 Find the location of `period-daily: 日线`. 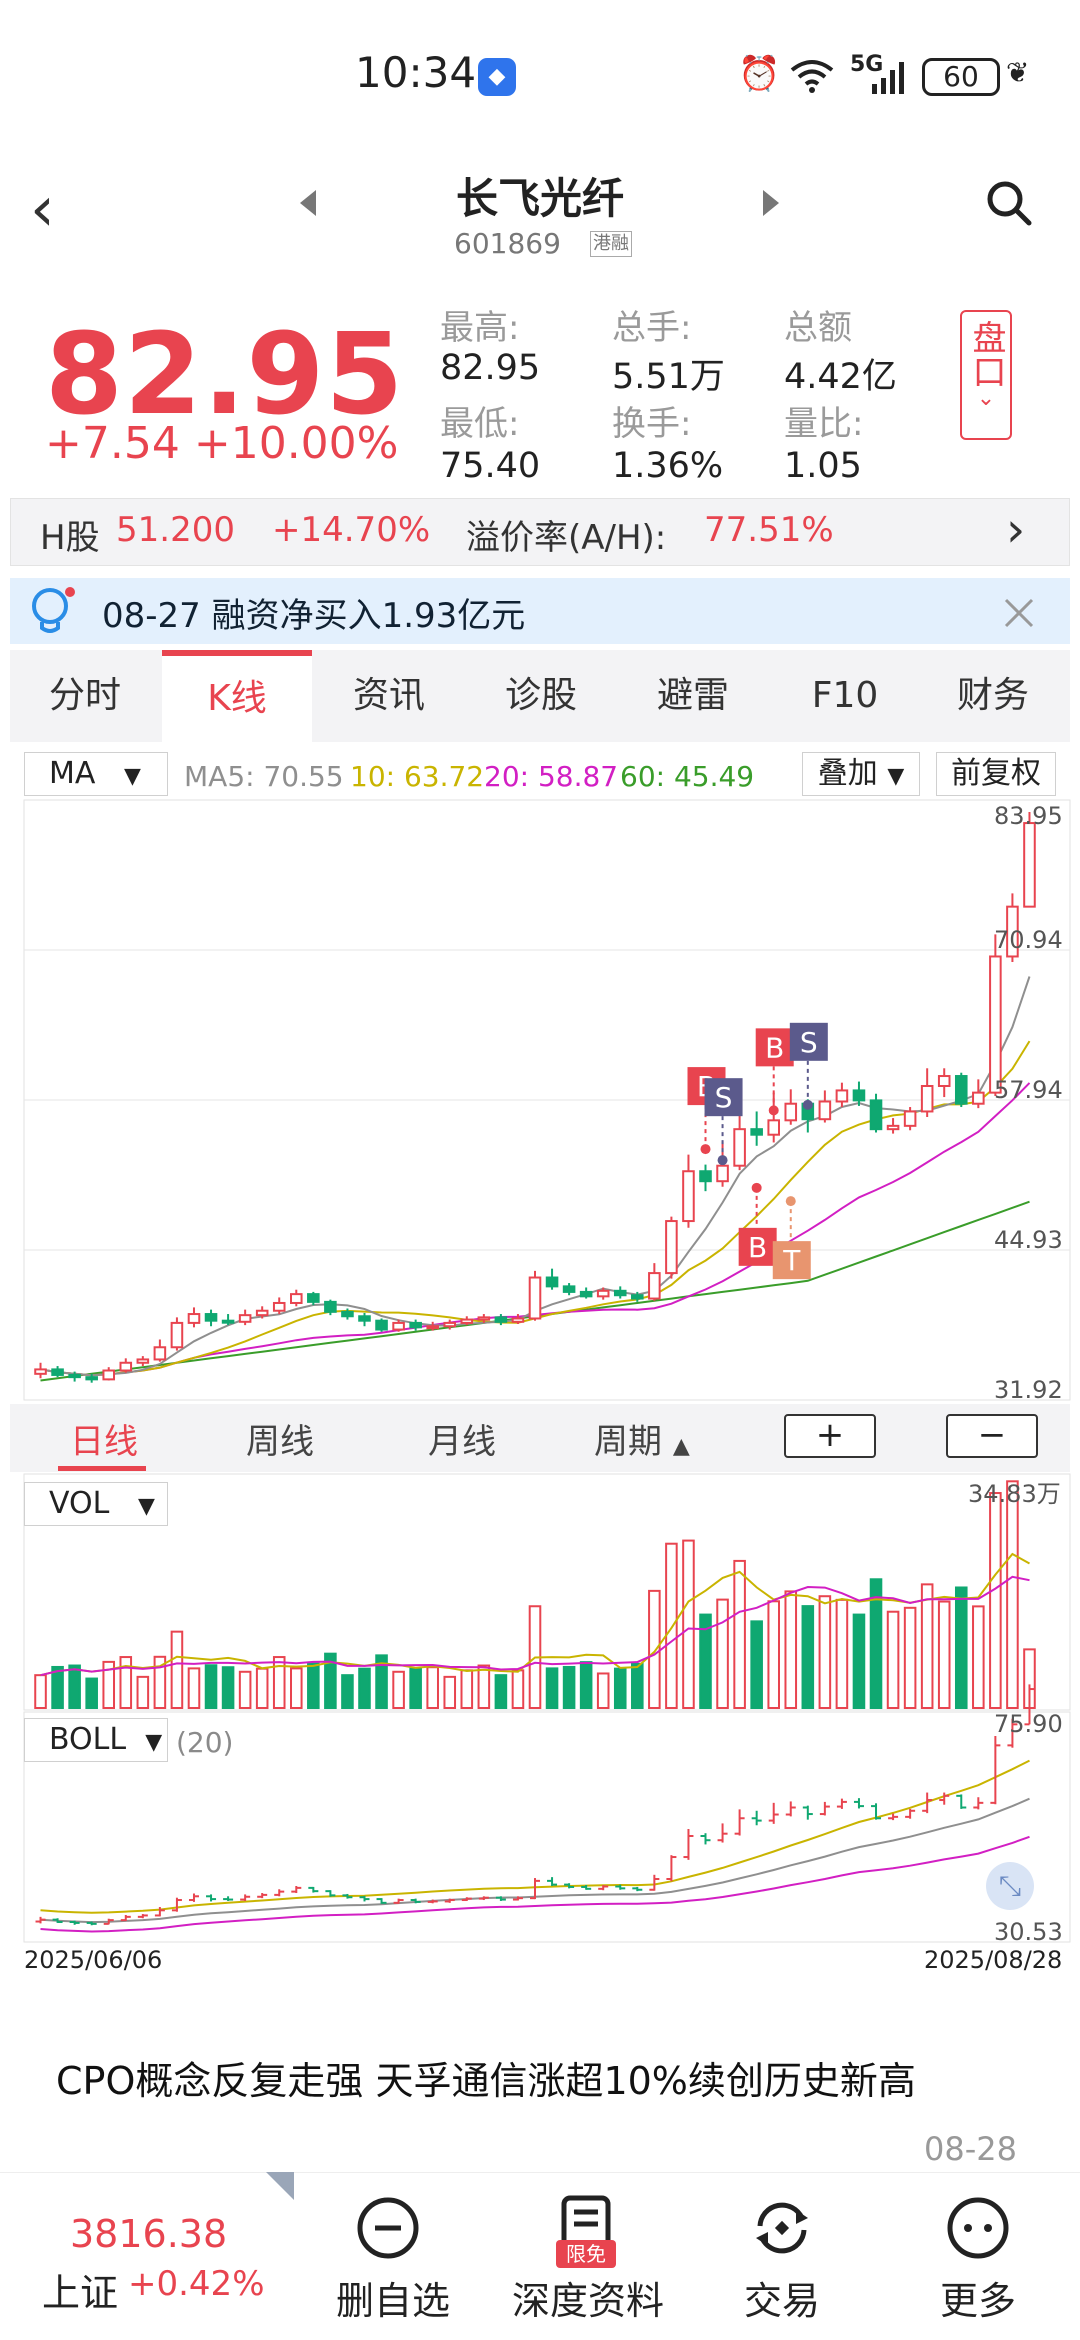

period-daily: 日线 is located at coordinates (104, 1438).